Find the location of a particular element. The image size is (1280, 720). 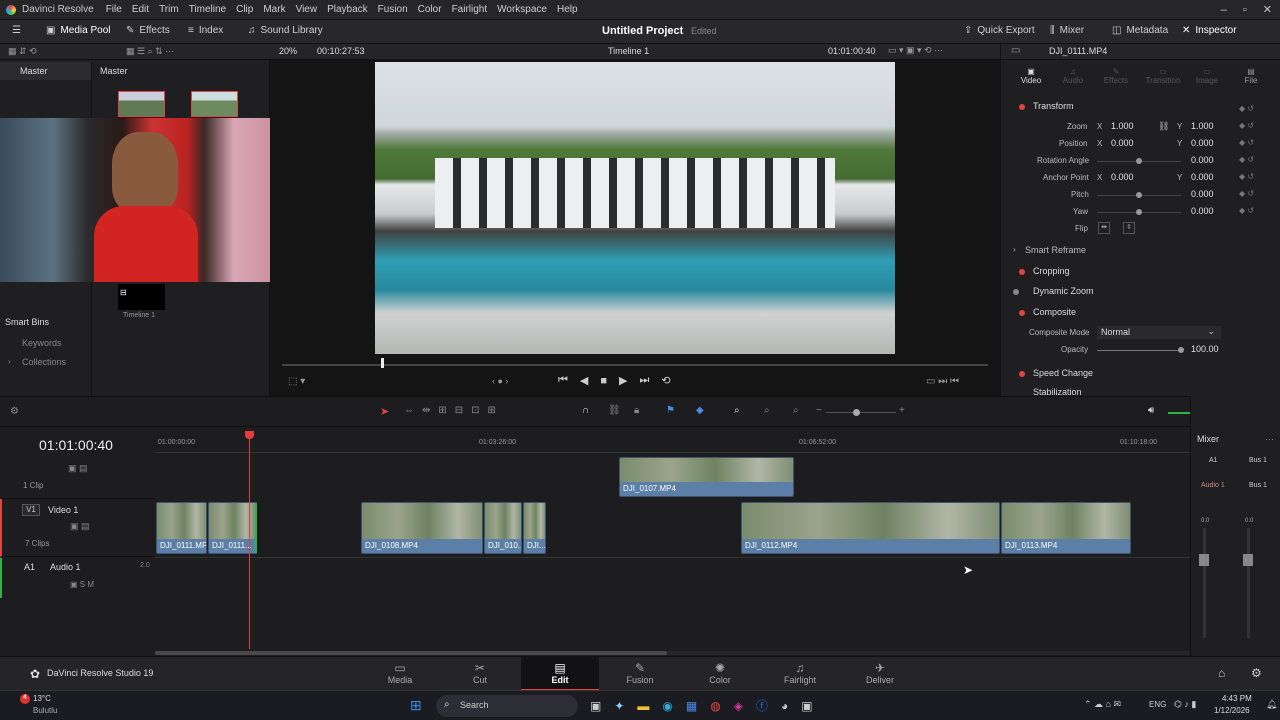

rotation-field: 0.000 is located at coordinates (1202, 160).